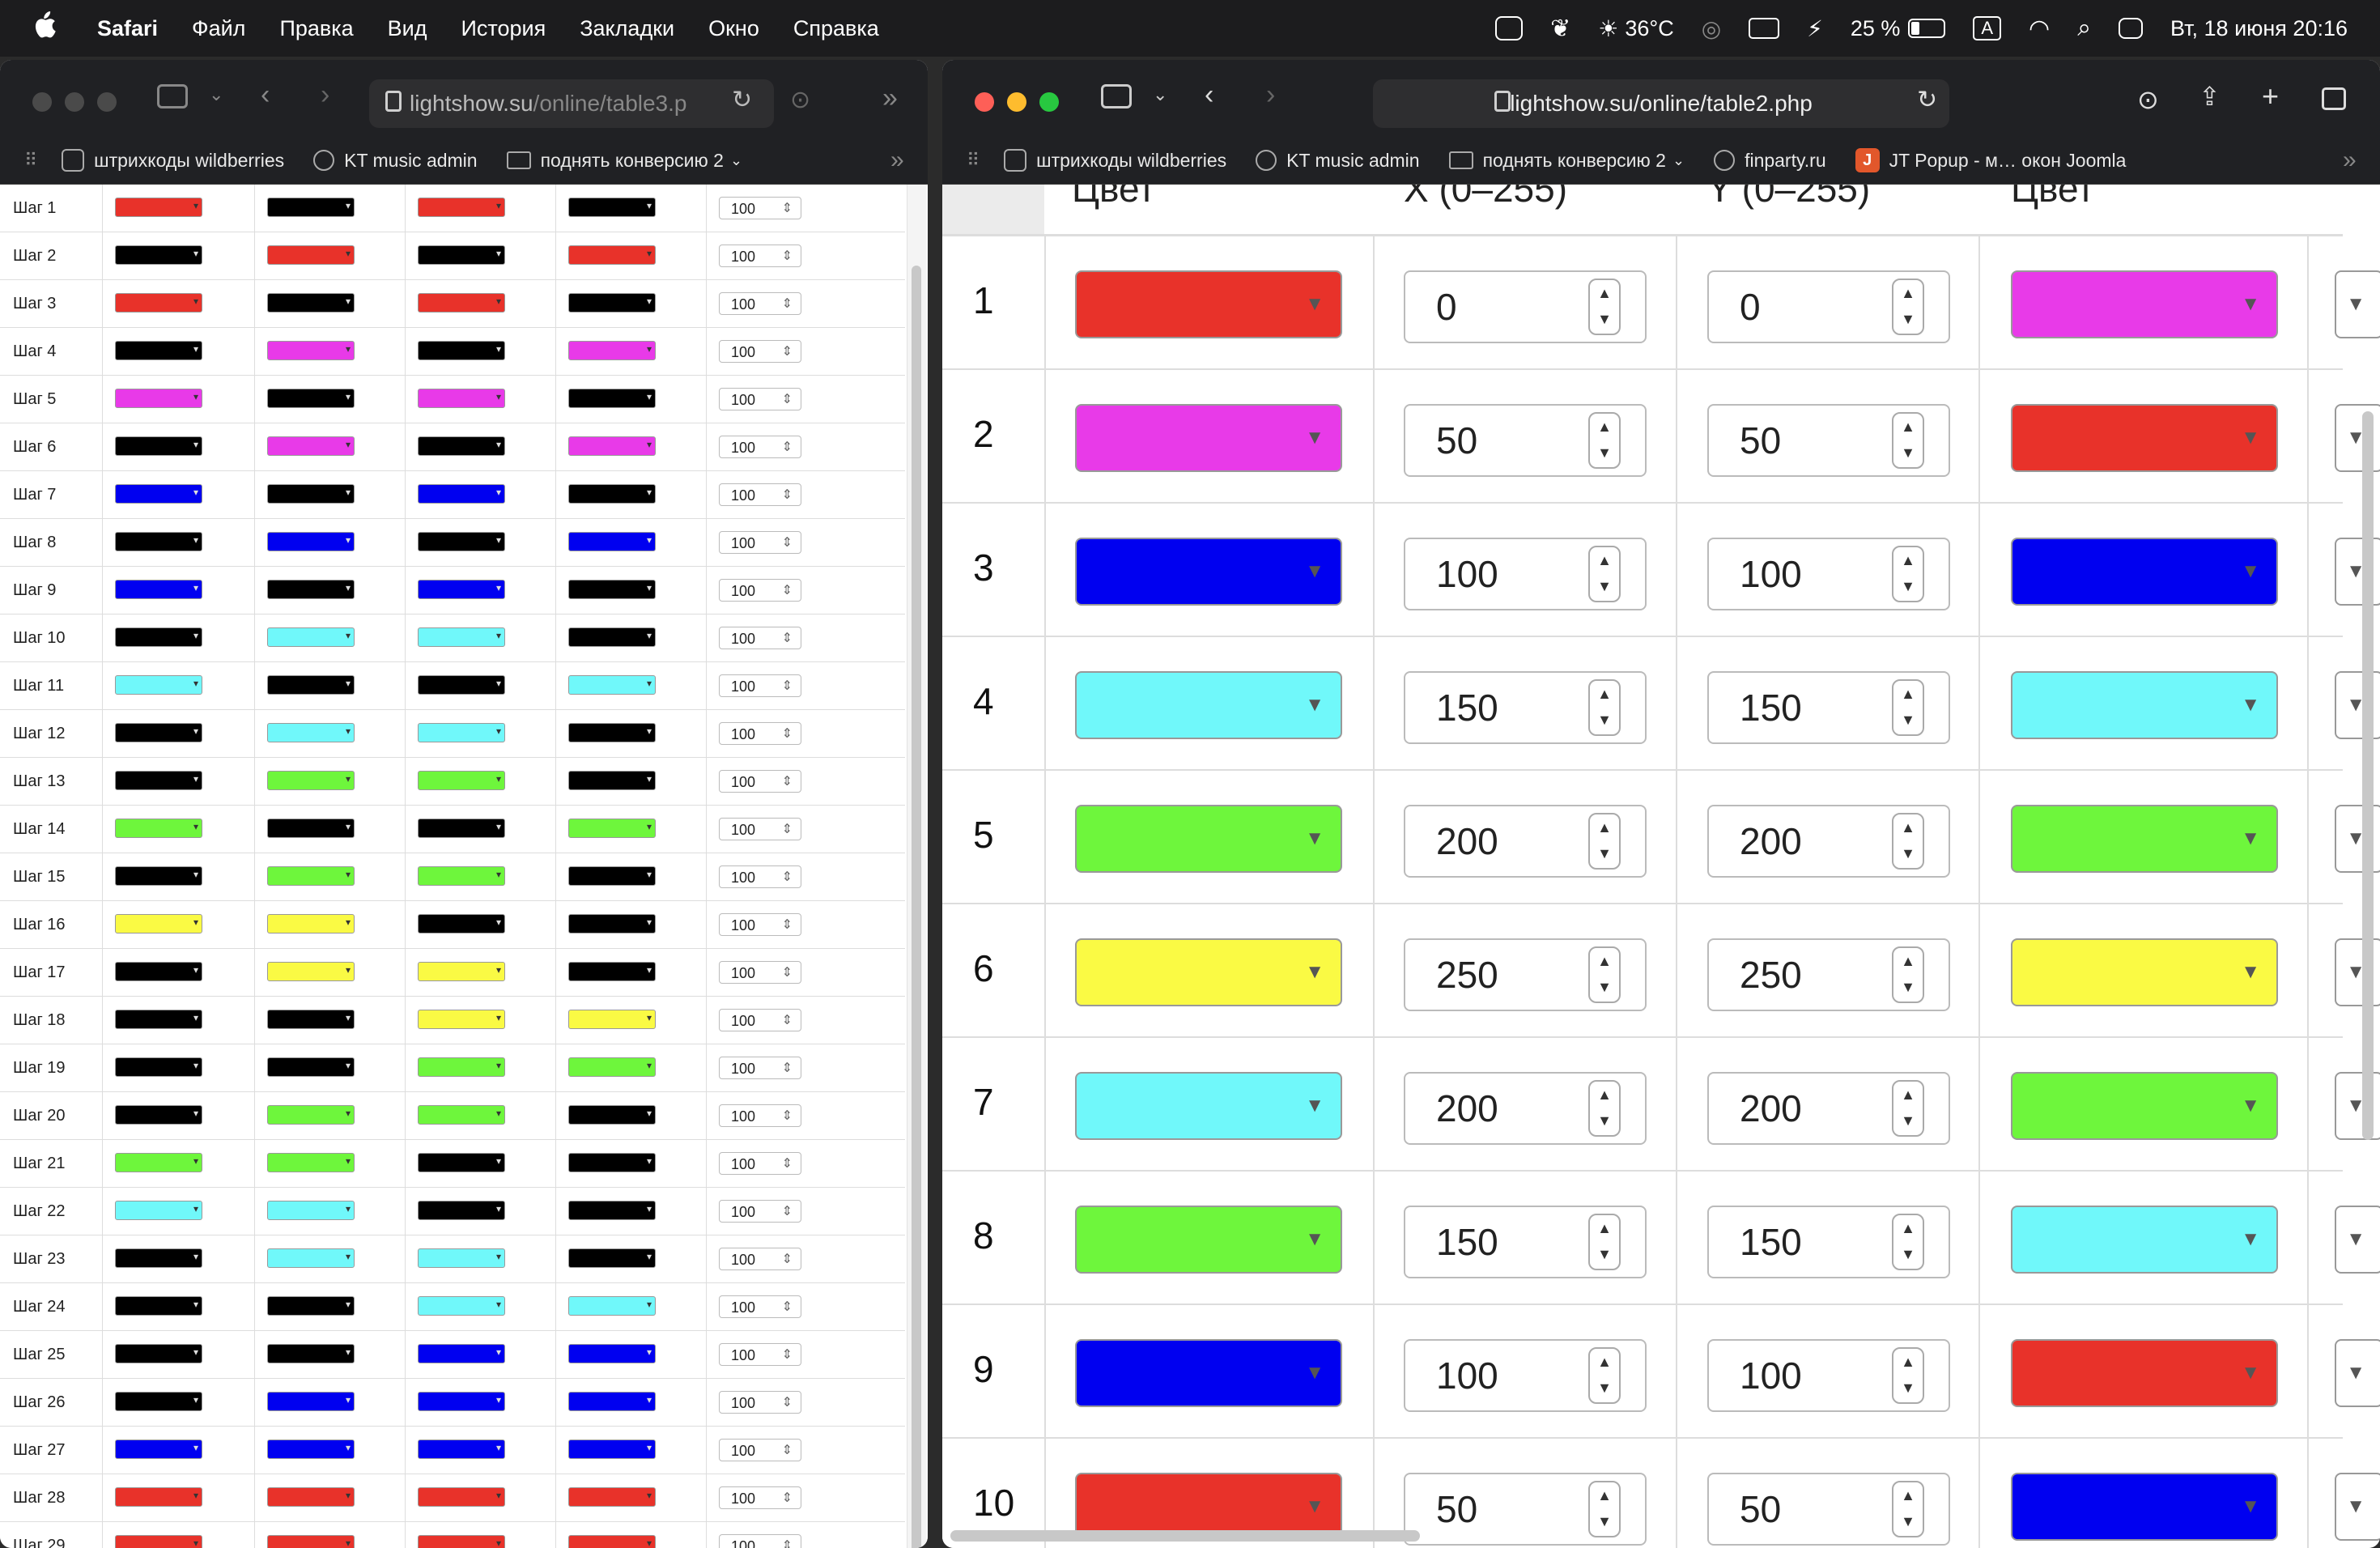  I want to click on menu-bookmarks: Закладки, so click(627, 29).